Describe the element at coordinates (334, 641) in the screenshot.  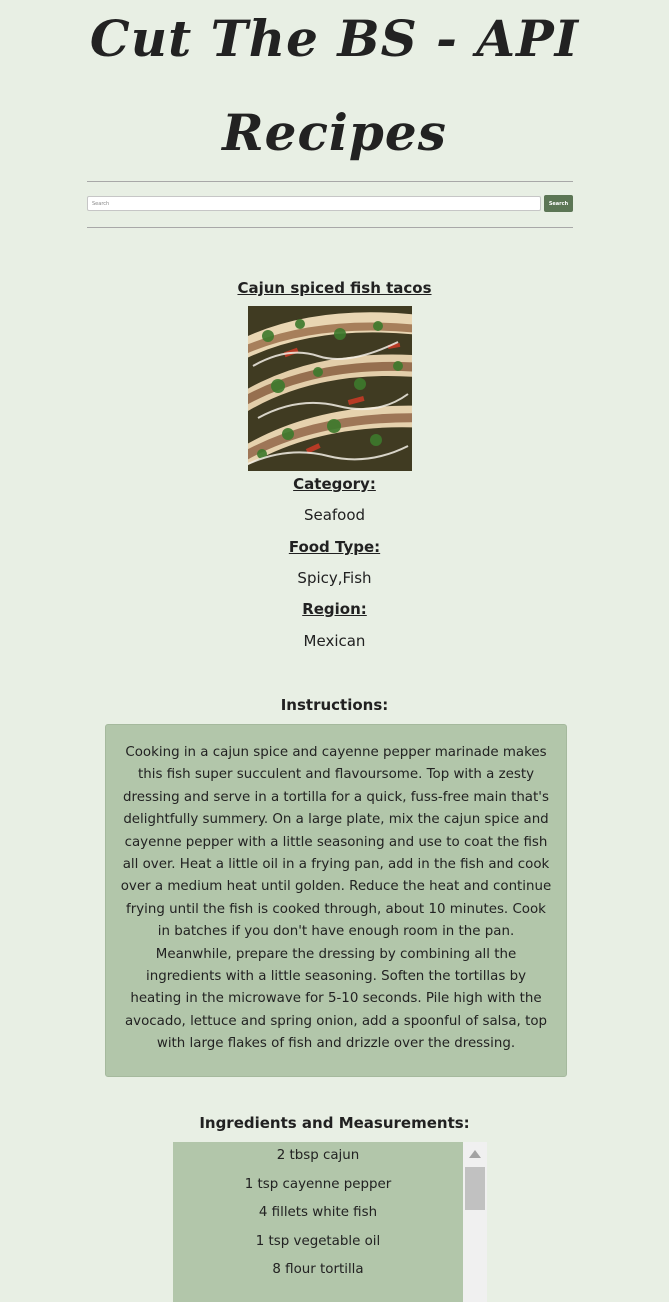
I see `region-value: Mexican` at that location.